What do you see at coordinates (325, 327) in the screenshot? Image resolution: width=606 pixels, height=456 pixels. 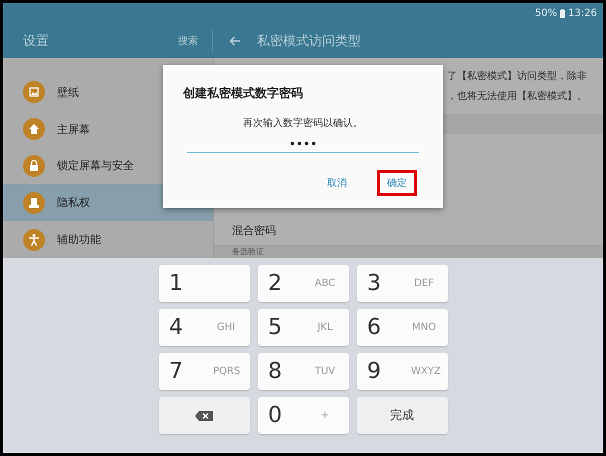 I see `key-letters: JKL` at bounding box center [325, 327].